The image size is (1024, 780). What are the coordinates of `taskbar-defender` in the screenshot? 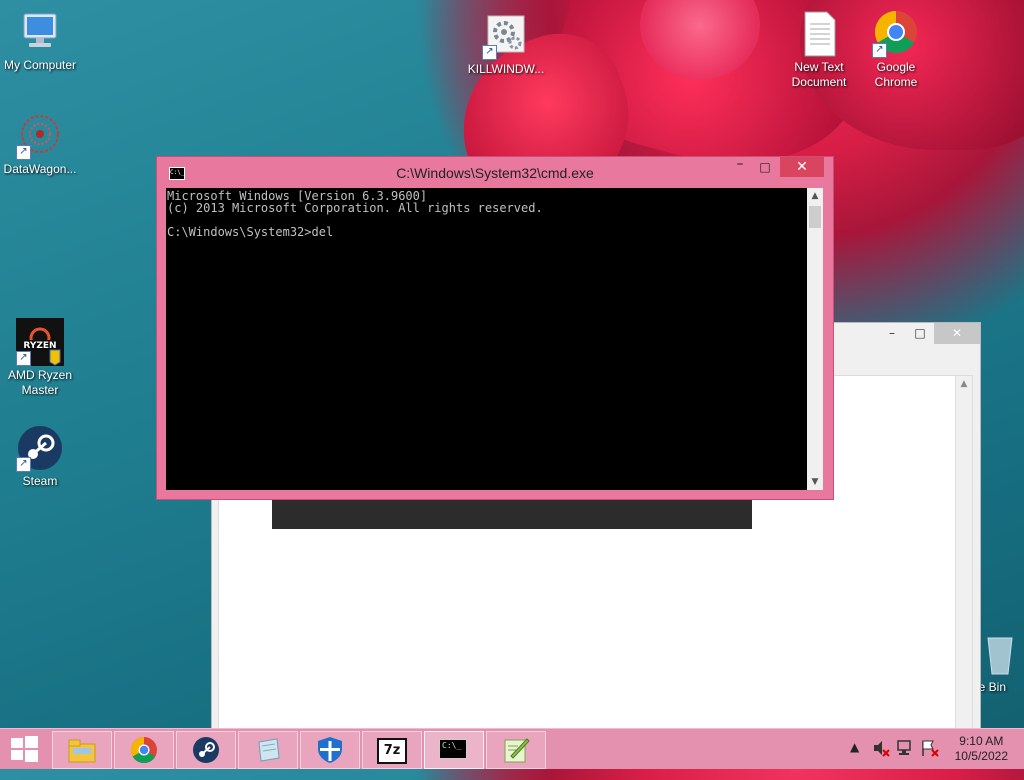 It's located at (330, 750).